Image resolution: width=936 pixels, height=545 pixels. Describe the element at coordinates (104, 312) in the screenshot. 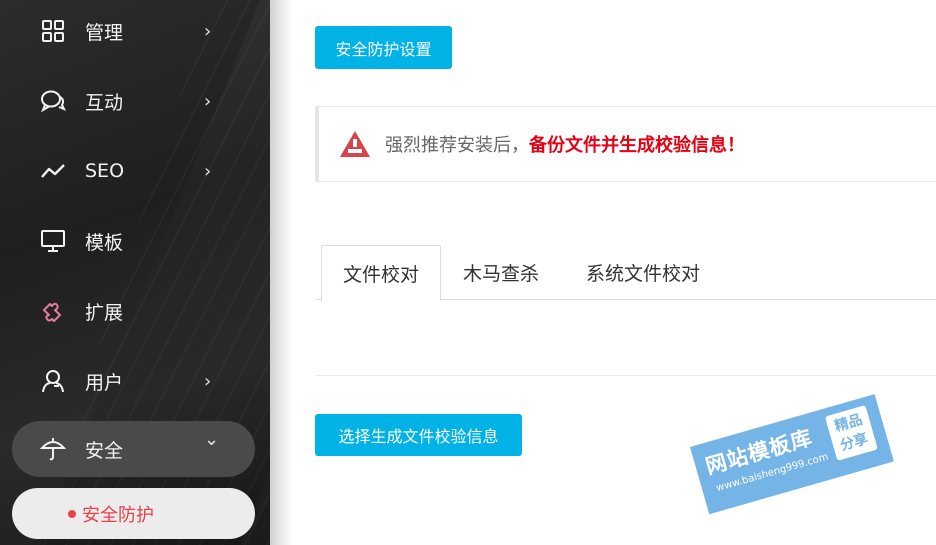

I see `sidebar-item-label: 扩展` at that location.